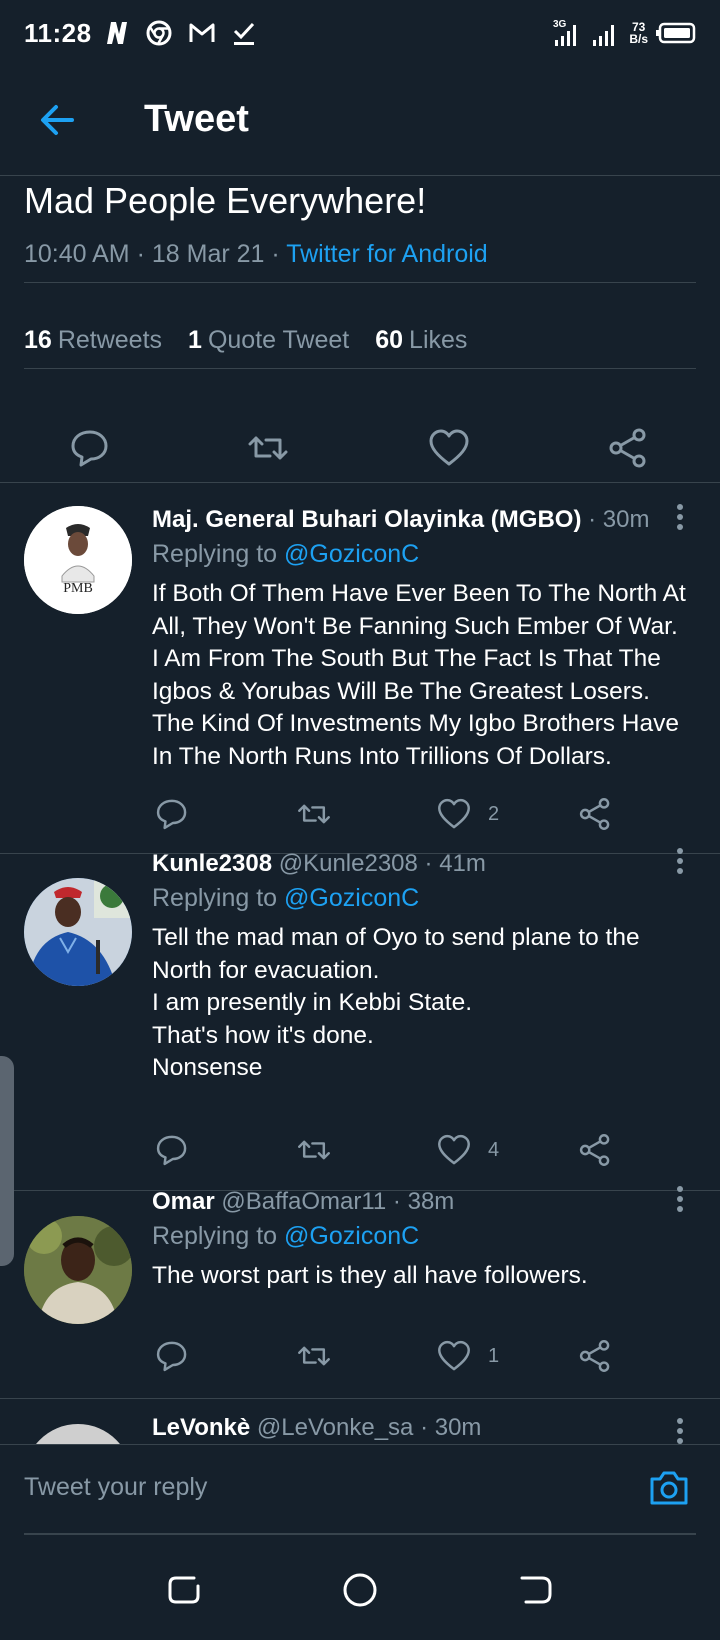 Image resolution: width=720 pixels, height=1640 pixels. Describe the element at coordinates (638, 33) in the screenshot. I see `network-speed: 73 B/s` at that location.